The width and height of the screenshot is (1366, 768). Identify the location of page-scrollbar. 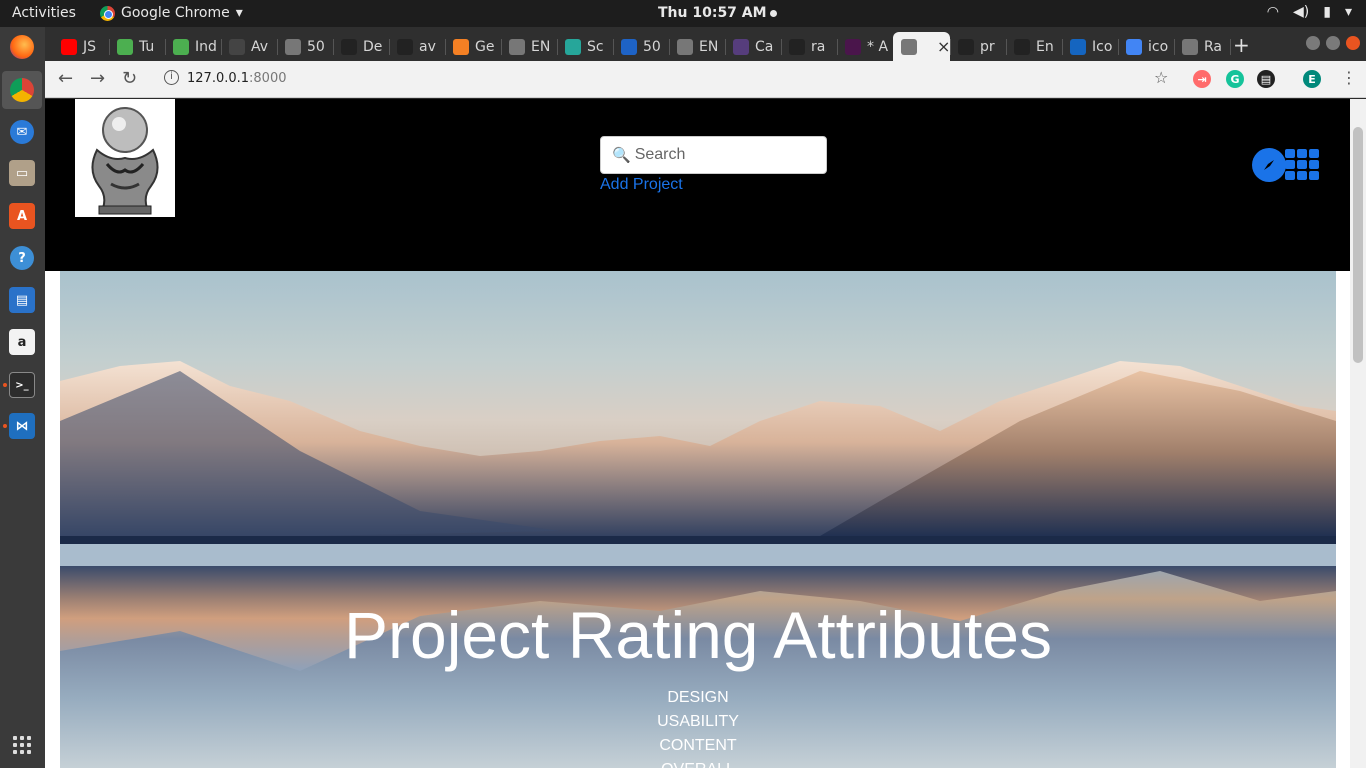
(1358, 433).